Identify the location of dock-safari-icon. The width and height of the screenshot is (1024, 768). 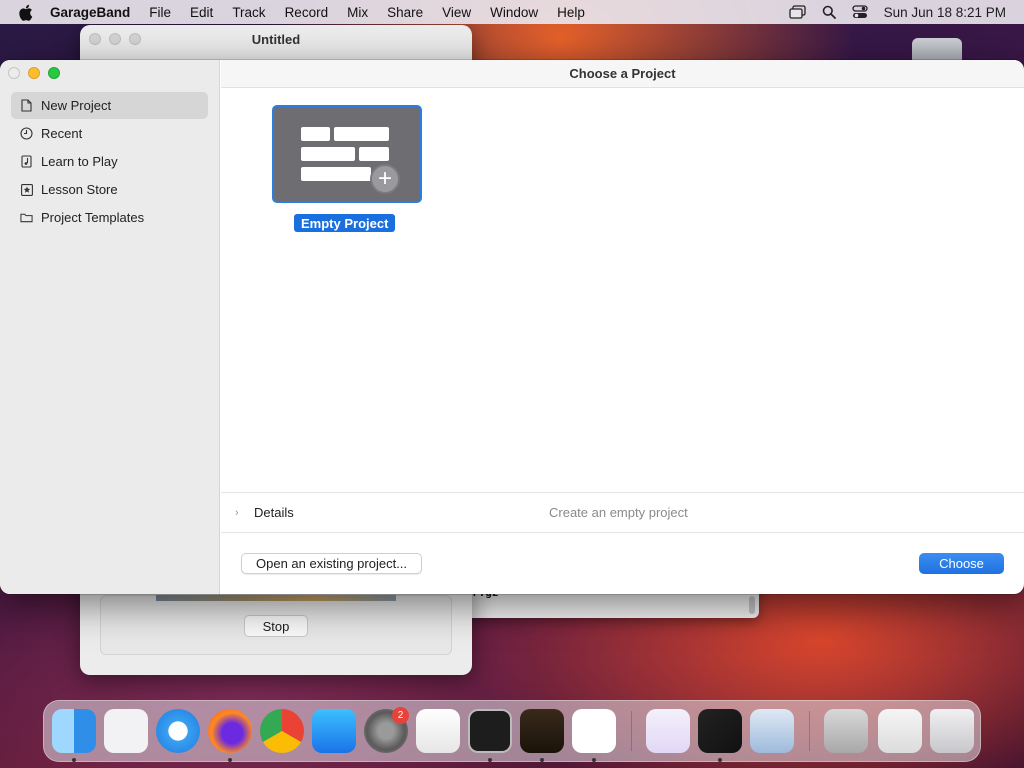
(178, 731).